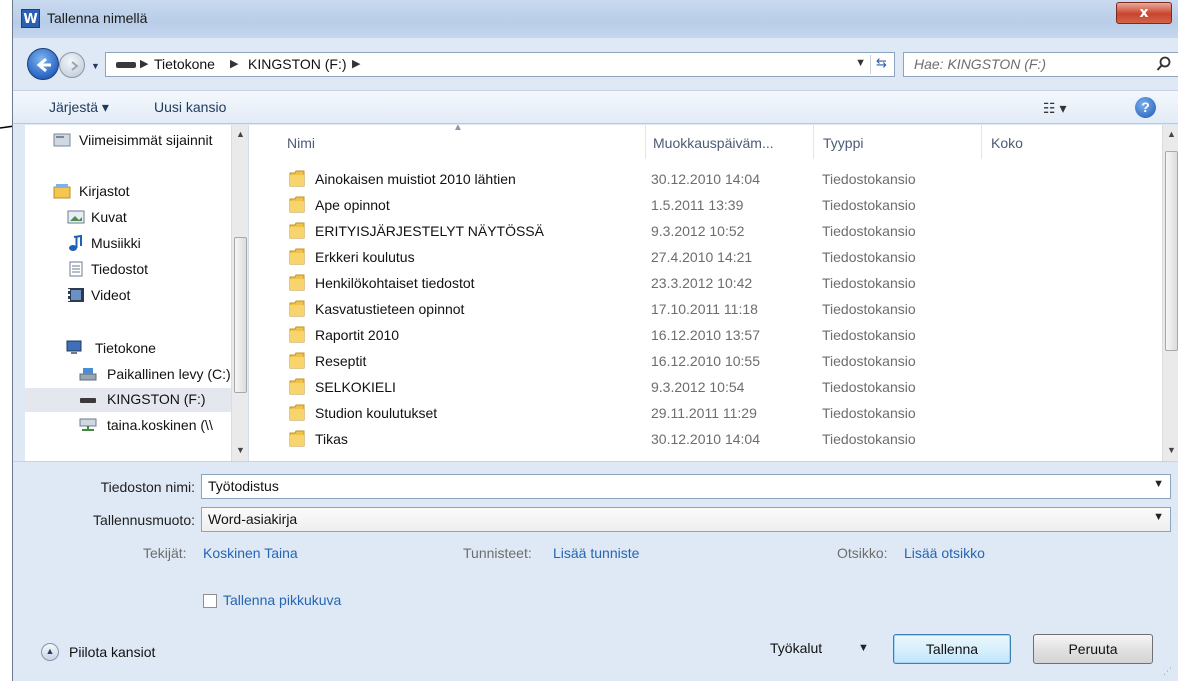 This screenshot has width=1178, height=681. I want to click on sidebar-item-recent-places: Viimeisimmät sijainnit, so click(134, 141).